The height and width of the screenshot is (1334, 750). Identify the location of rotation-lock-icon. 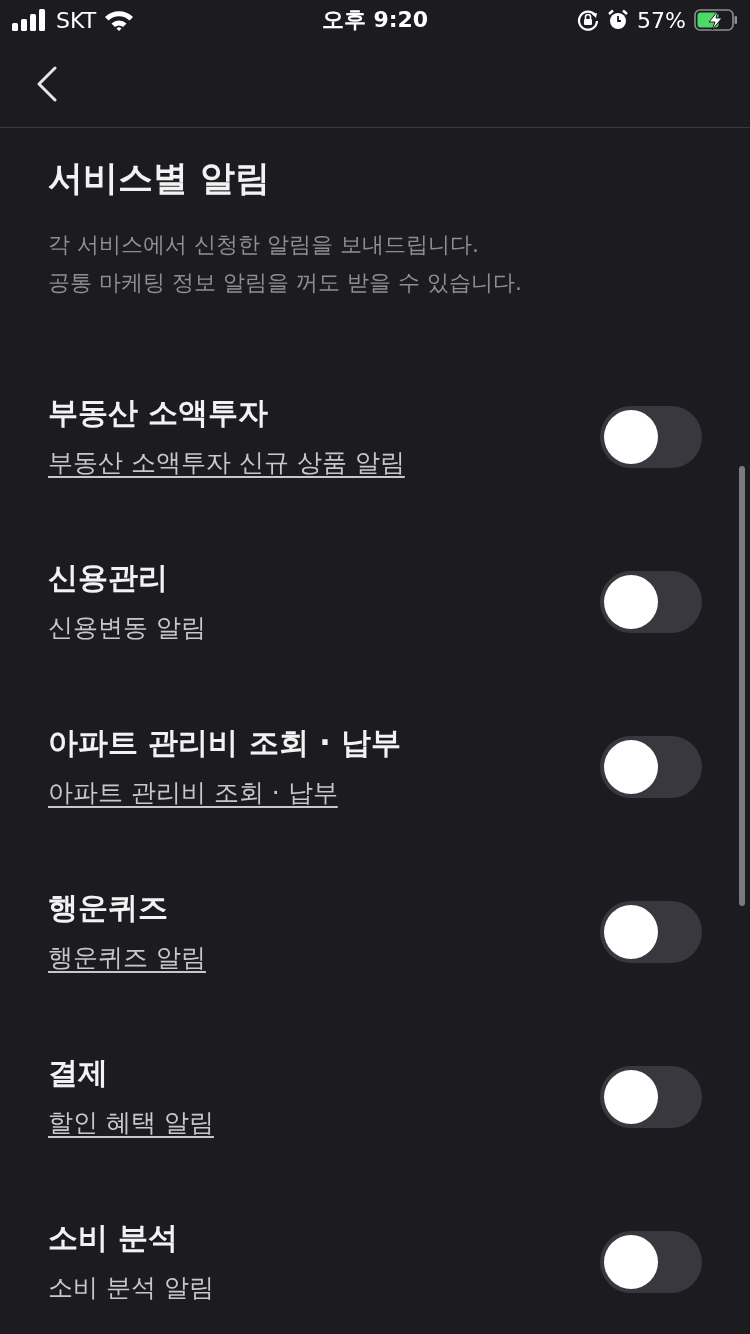
(588, 20).